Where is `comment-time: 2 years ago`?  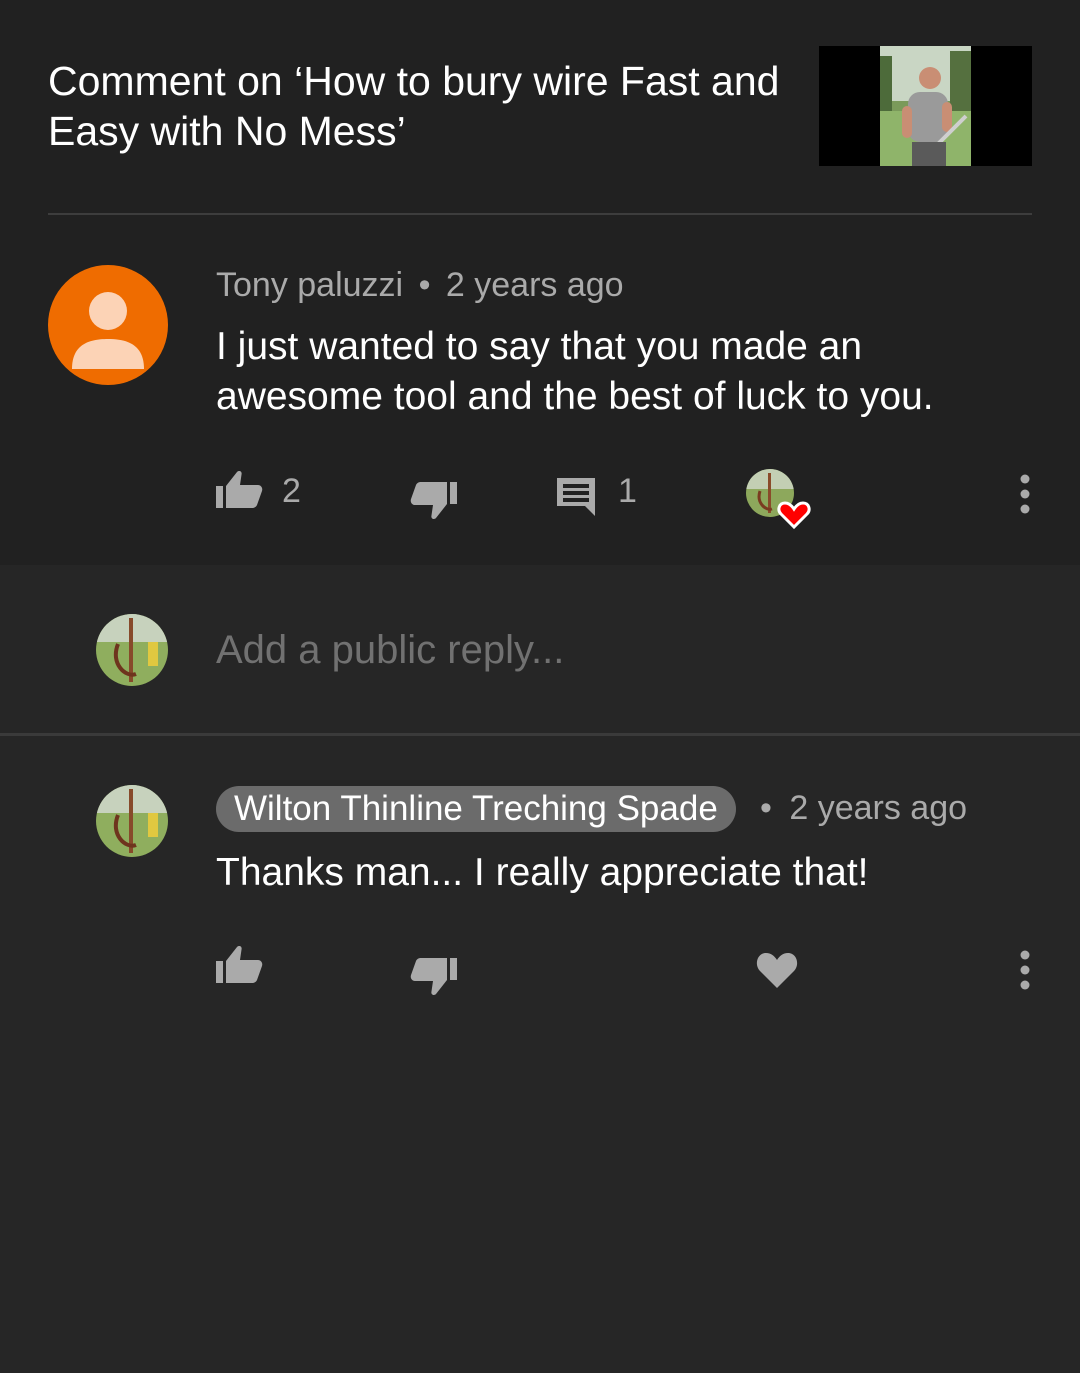 comment-time: 2 years ago is located at coordinates (534, 285).